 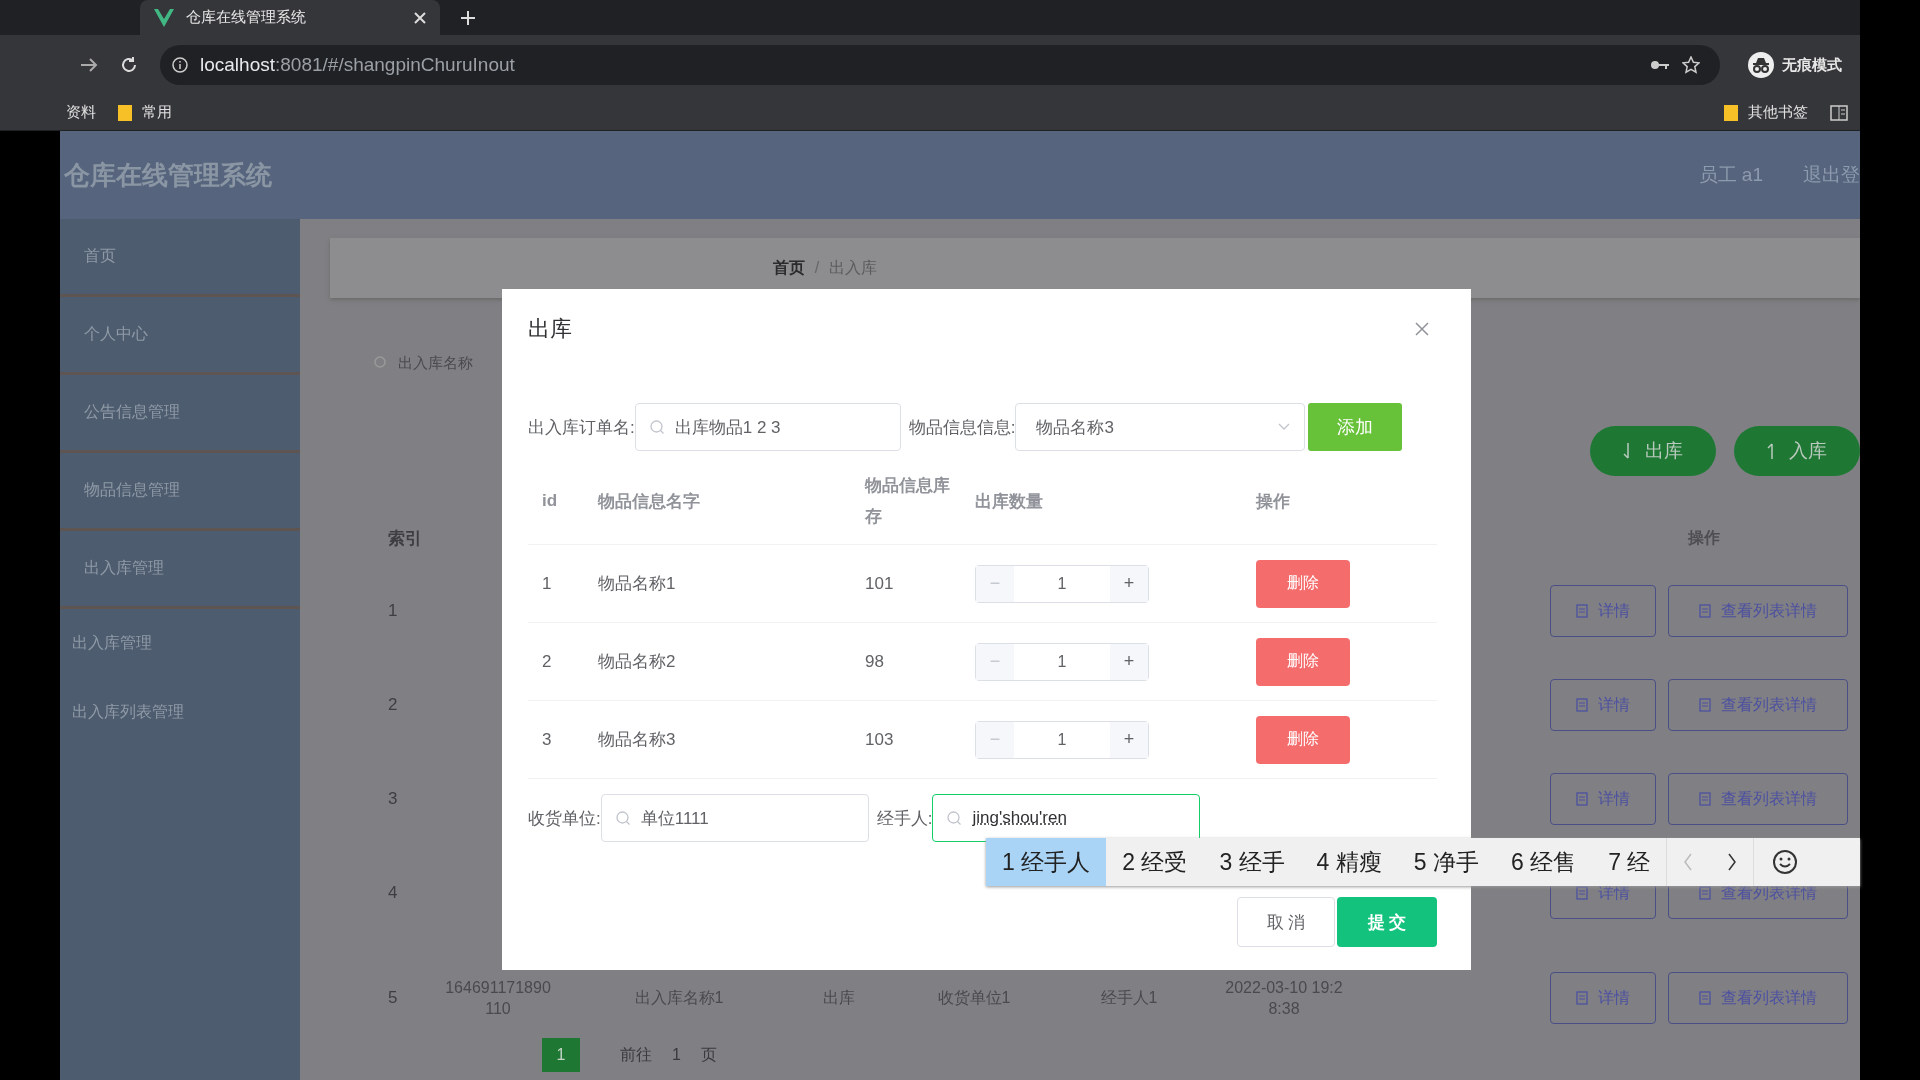 I want to click on incognito-label: 无痕模式, so click(x=1812, y=65).